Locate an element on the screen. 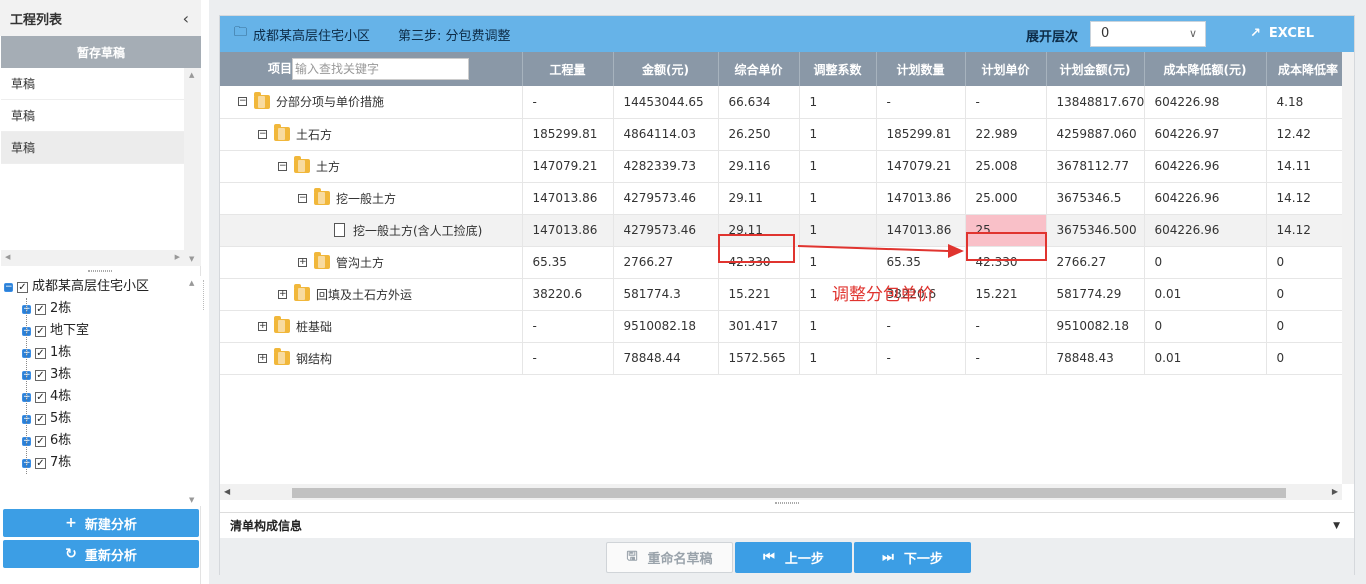 This screenshot has height=584, width=1366. cell-item: 挖一般土方(含人工捡底) is located at coordinates (371, 230).